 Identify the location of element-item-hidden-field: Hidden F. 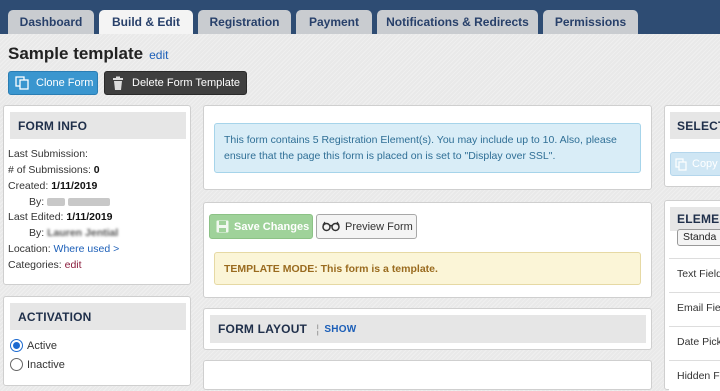
(694, 375).